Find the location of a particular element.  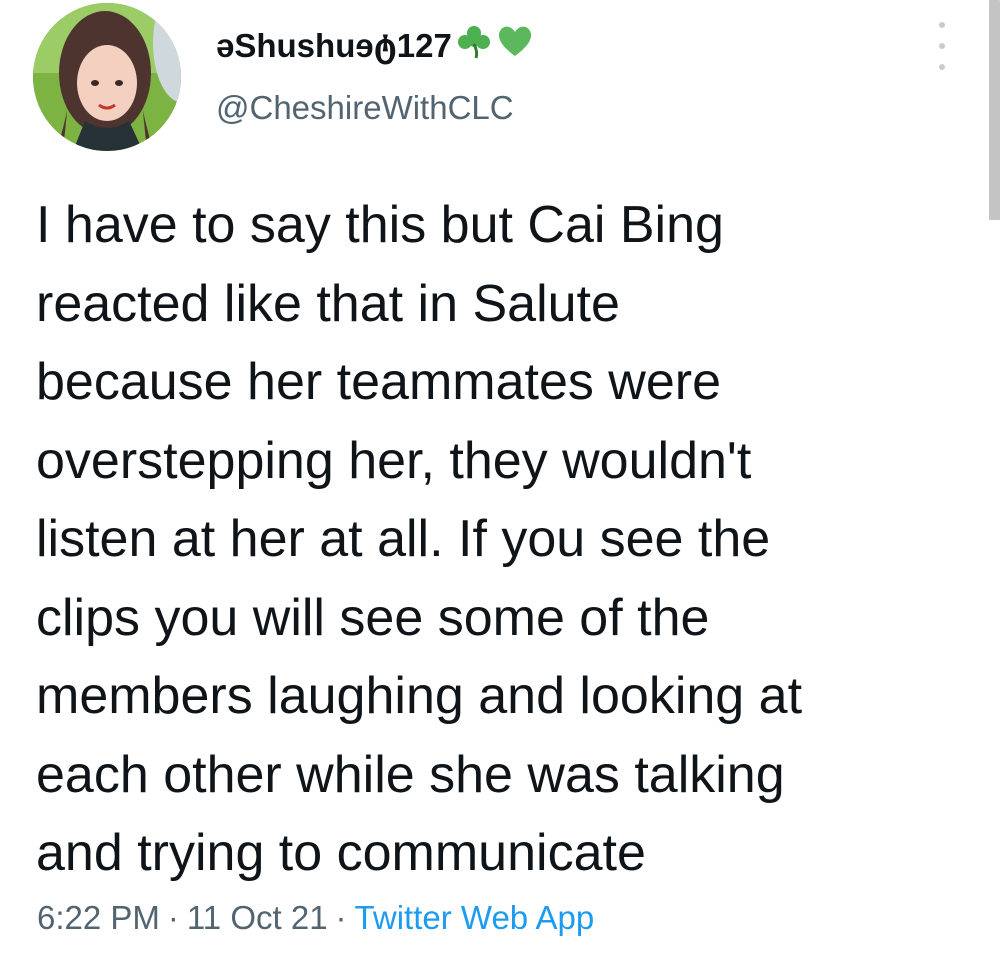

tweet-text-line: each other while she was talking is located at coordinates (410, 774).